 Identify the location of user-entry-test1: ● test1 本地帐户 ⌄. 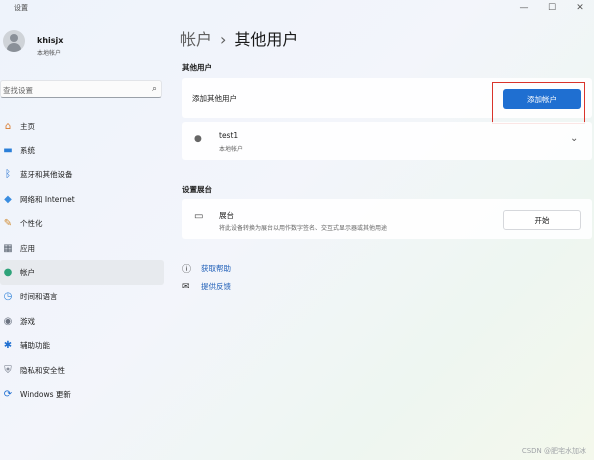
(387, 141).